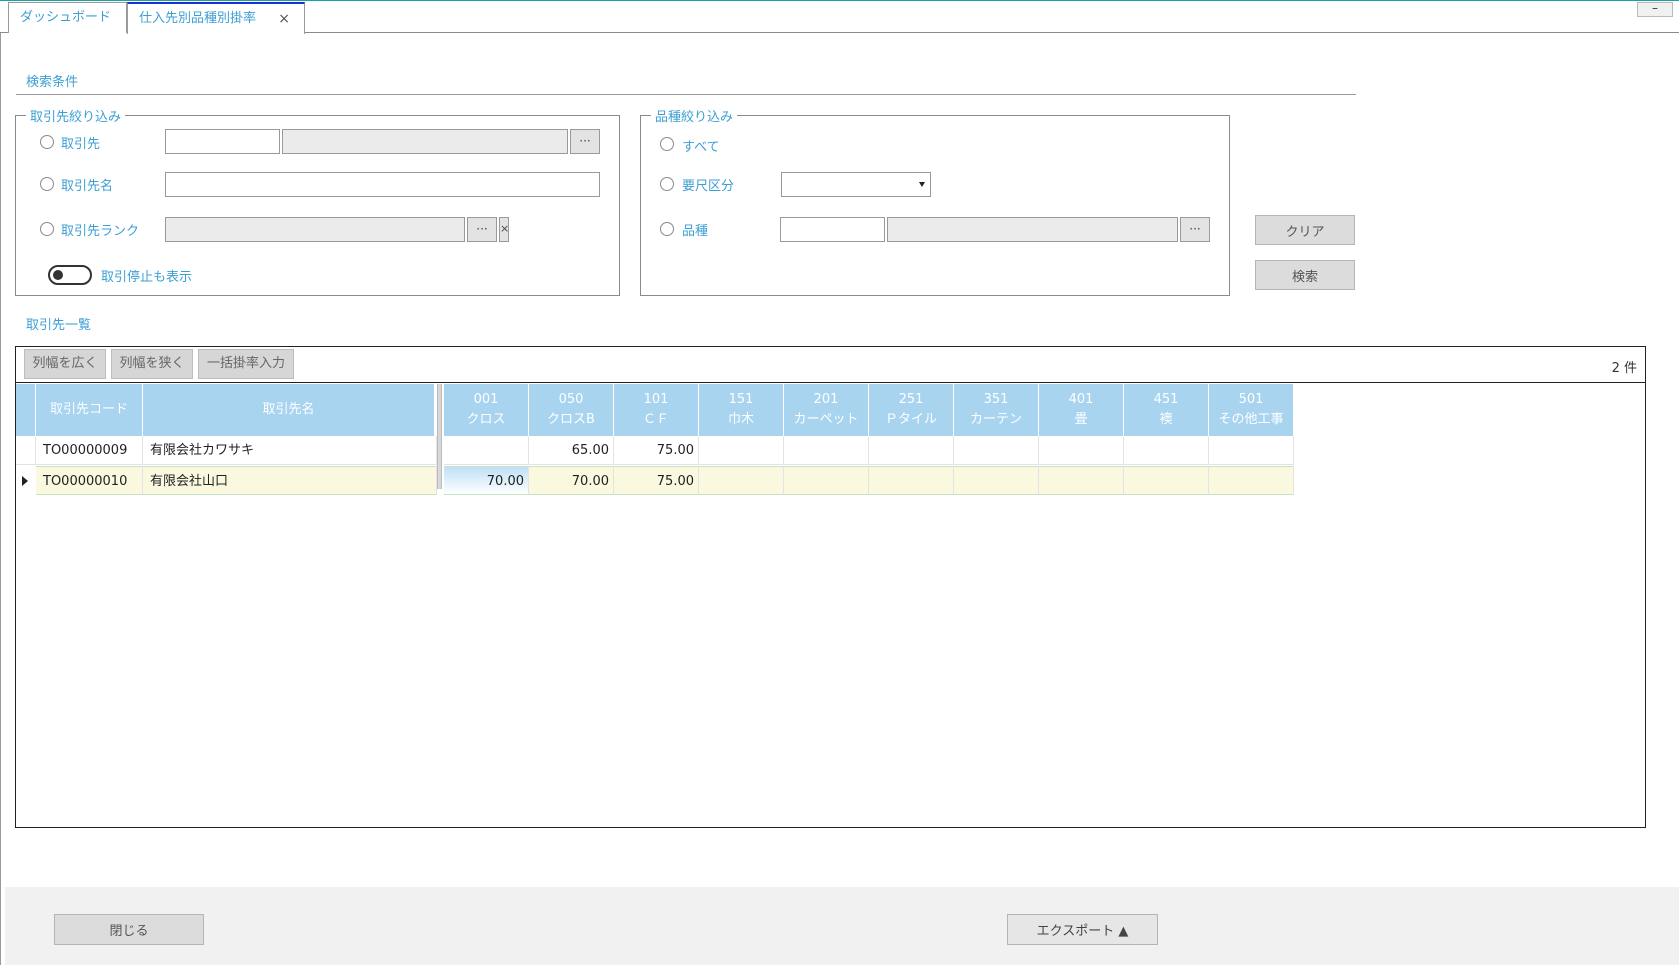 Image resolution: width=1679 pixels, height=965 pixels. Describe the element at coordinates (655, 419) in the screenshot. I see `col-header-product-name: ＣＦ` at that location.